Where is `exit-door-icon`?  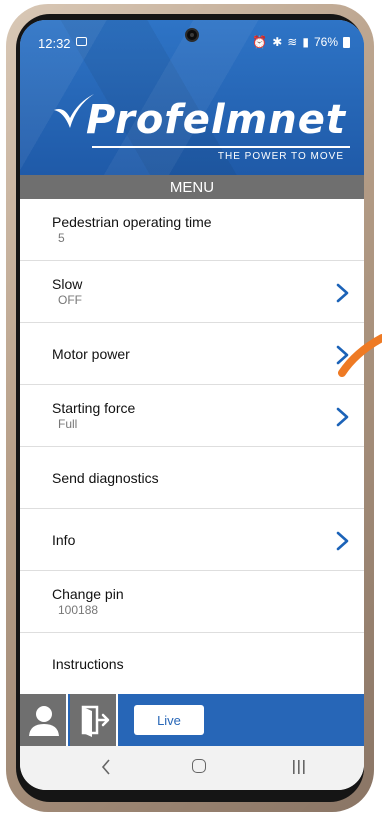 exit-door-icon is located at coordinates (95, 721).